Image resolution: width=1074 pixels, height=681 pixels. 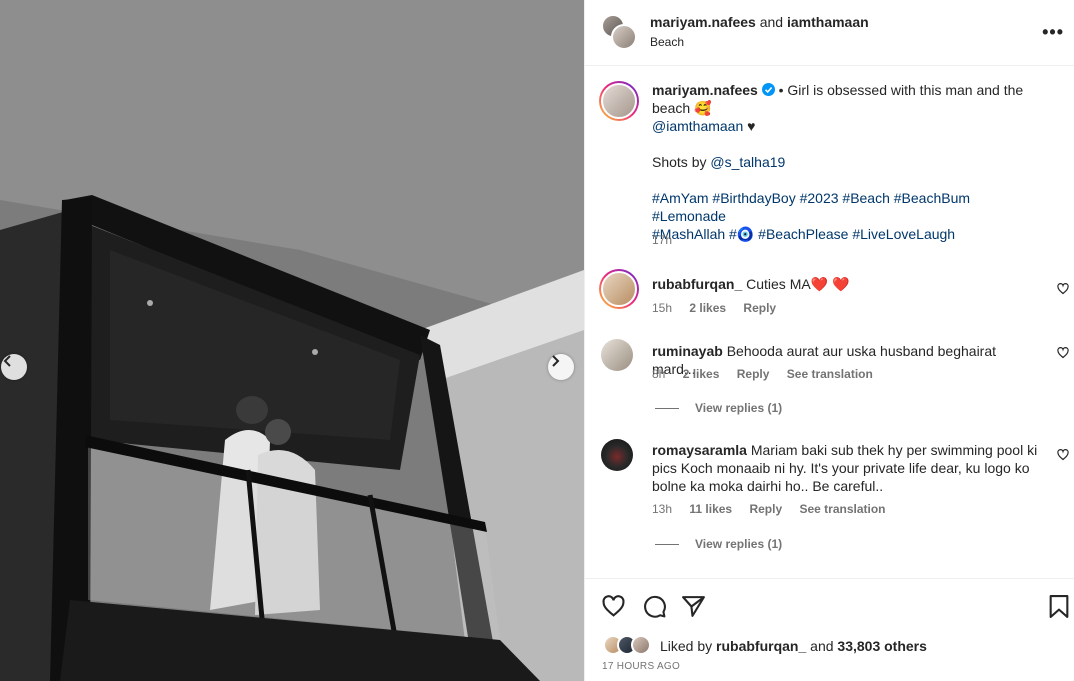 What do you see at coordinates (662, 509) in the screenshot?
I see `comment-time: 13h` at bounding box center [662, 509].